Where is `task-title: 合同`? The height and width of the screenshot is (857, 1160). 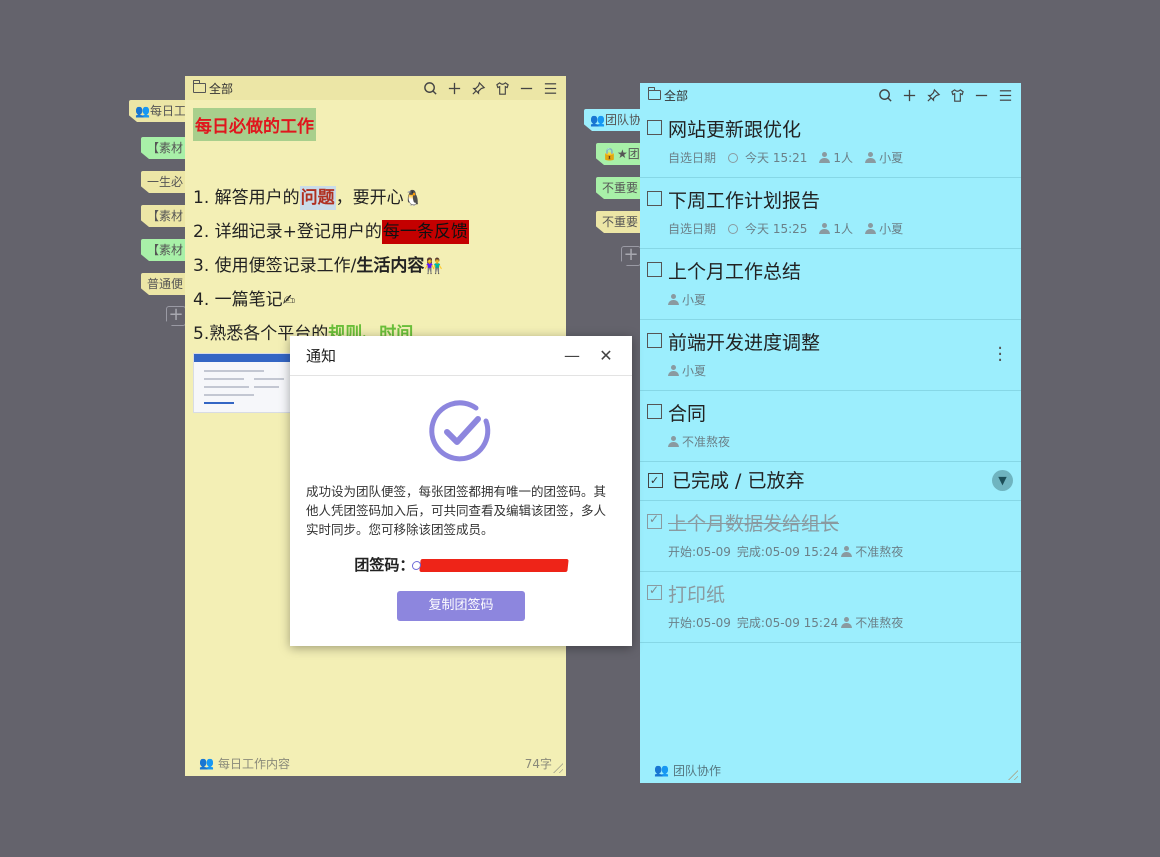 task-title: 合同 is located at coordinates (687, 414).